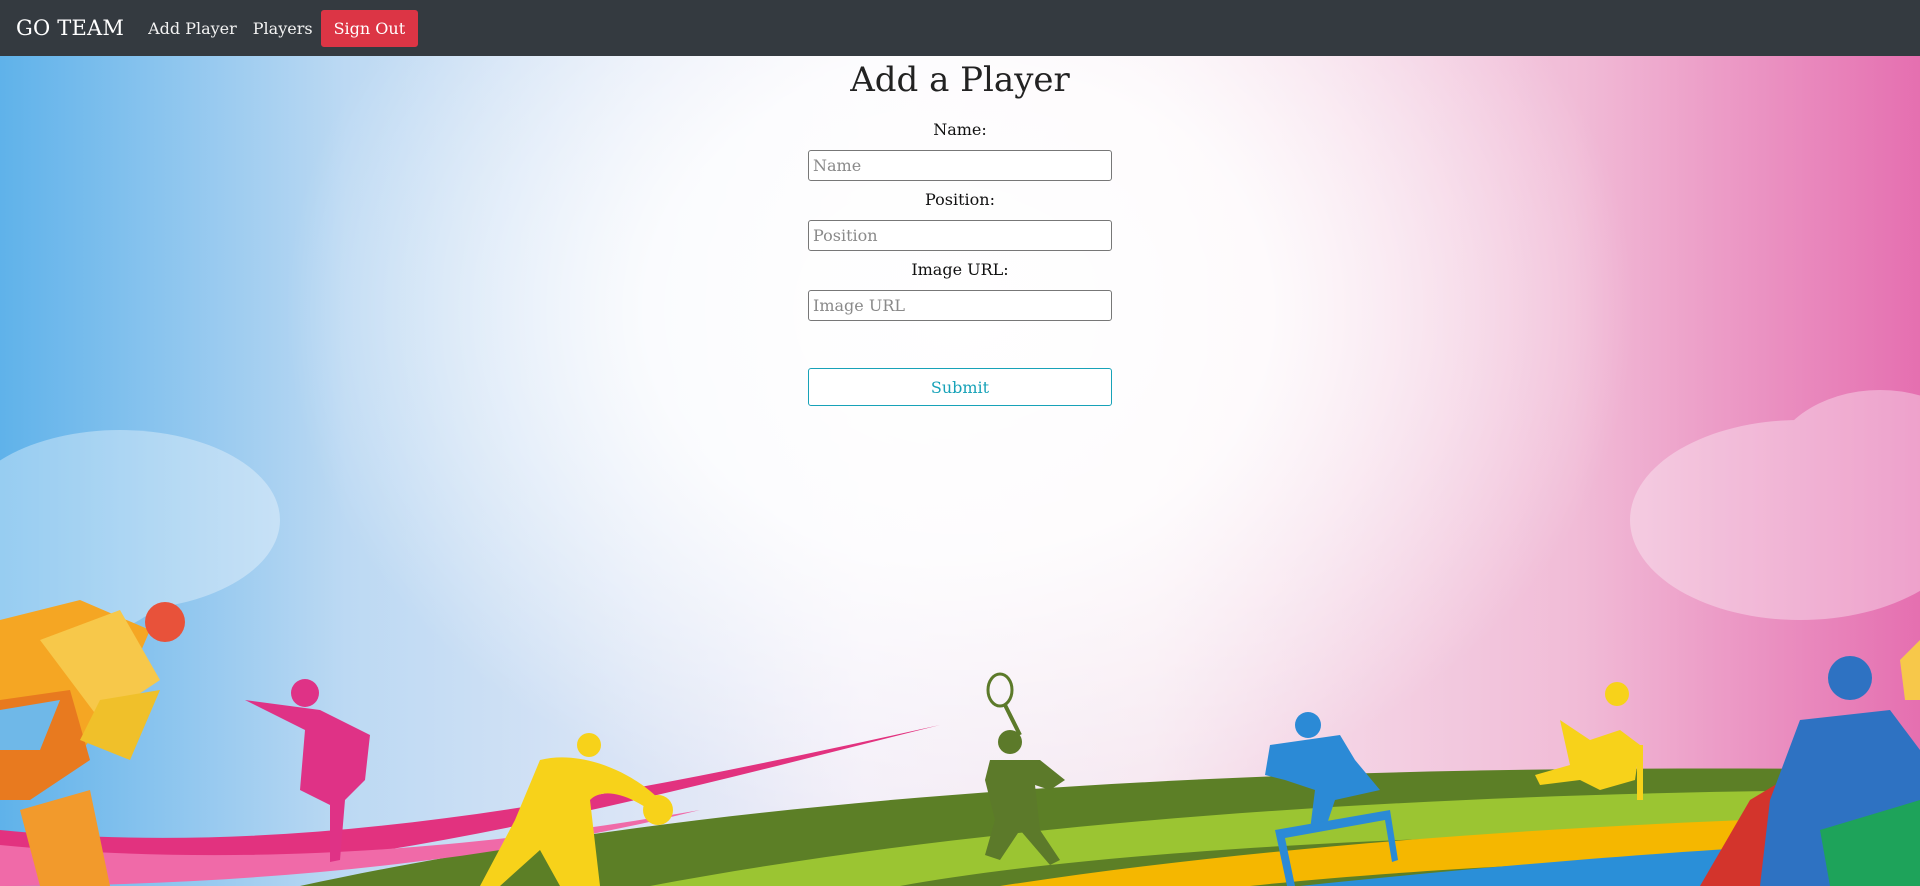  Describe the element at coordinates (960, 80) in the screenshot. I see `page-title: Add a Player` at that location.